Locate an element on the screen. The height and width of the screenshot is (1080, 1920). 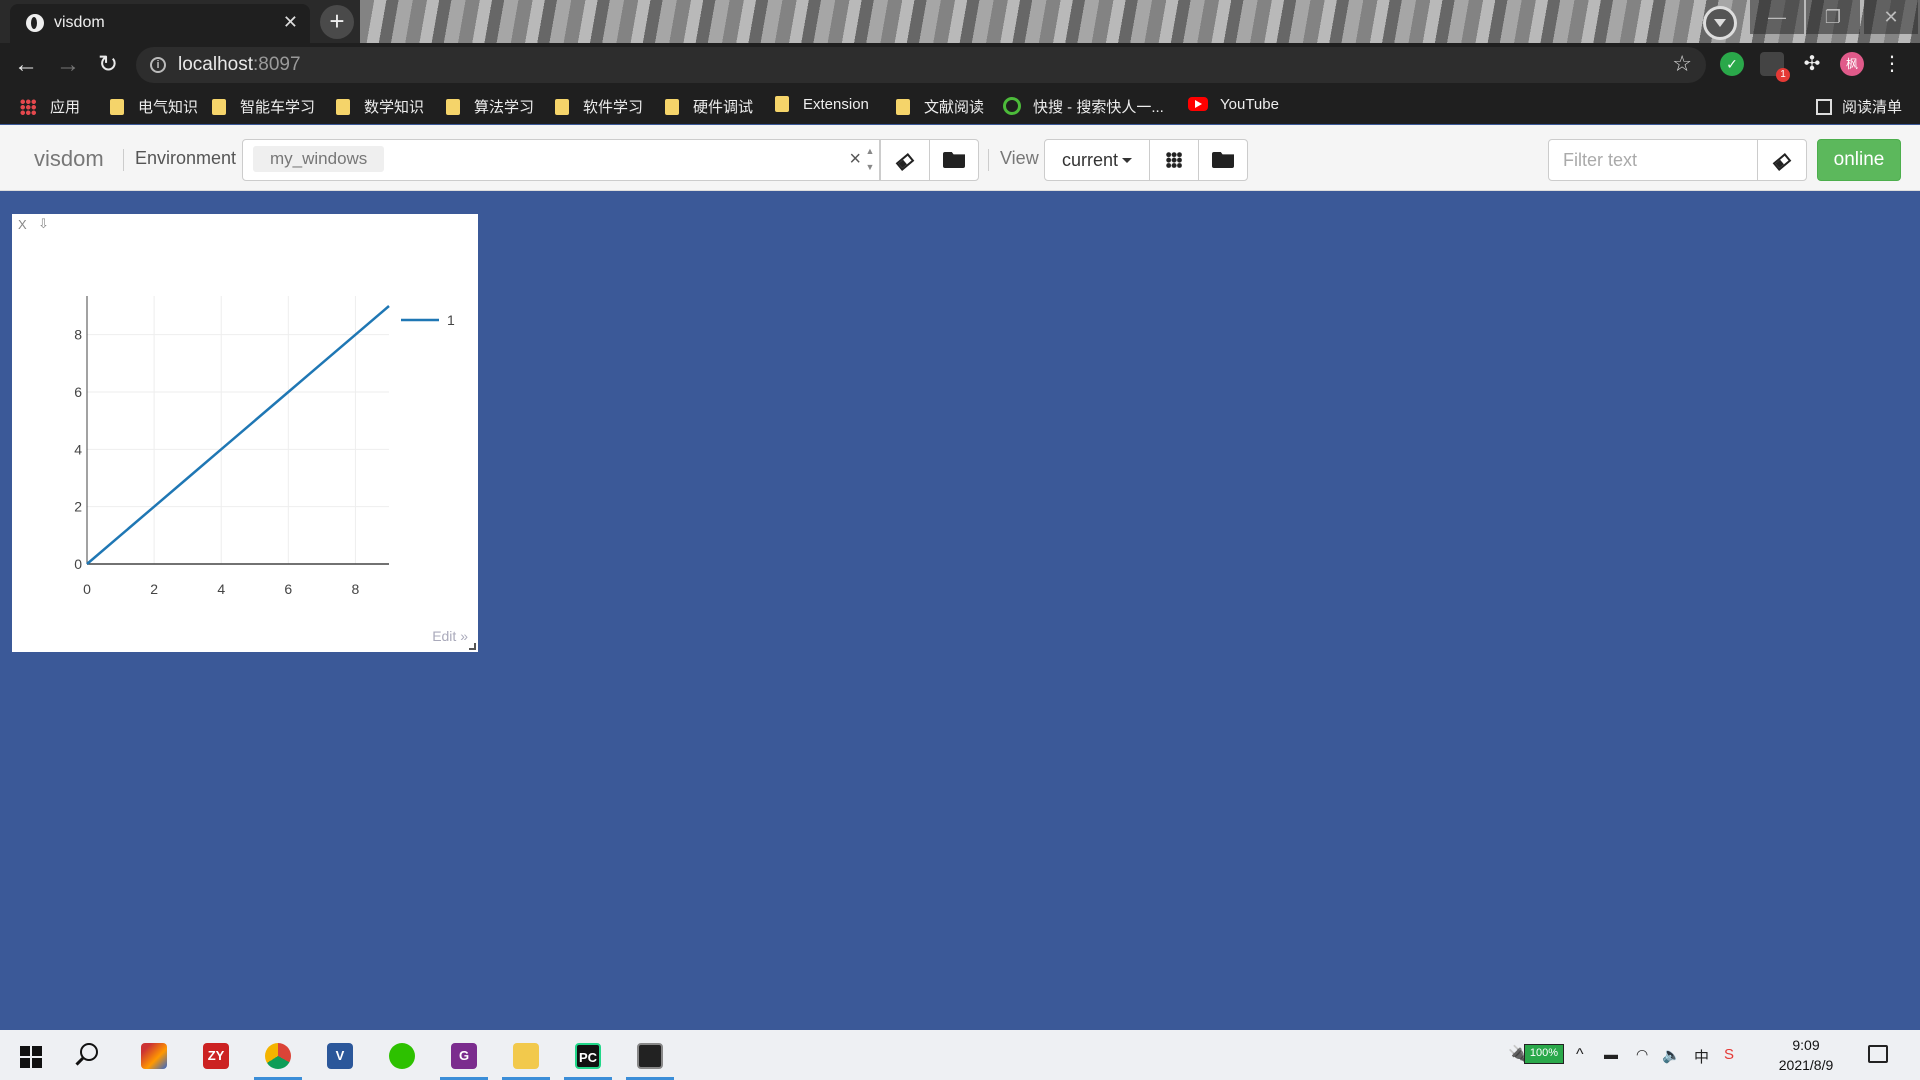
wifi-icon: ◠ is located at coordinates (1642, 1054).